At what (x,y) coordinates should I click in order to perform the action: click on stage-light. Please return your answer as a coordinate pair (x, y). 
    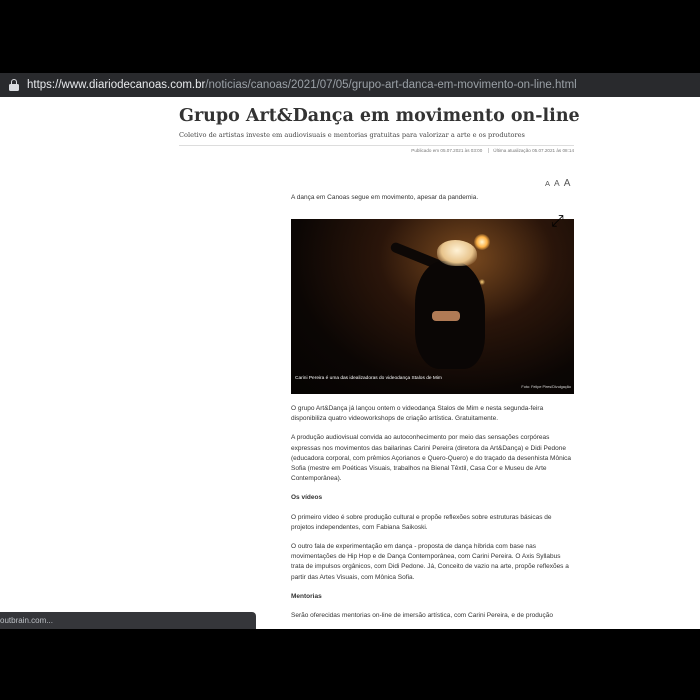
    Looking at the image, I should click on (482, 242).